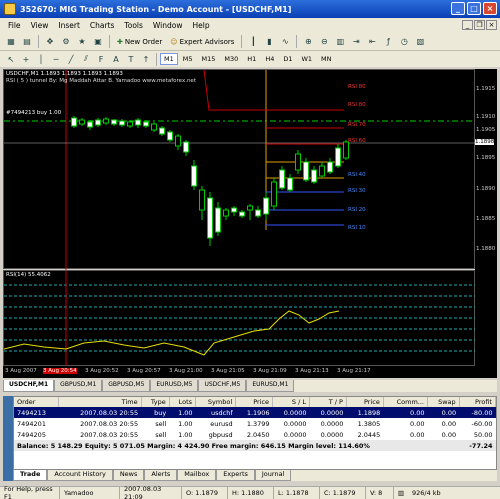  What do you see at coordinates (324, 42) in the screenshot?
I see `zoom-out-icon: ⊖` at bounding box center [324, 42].